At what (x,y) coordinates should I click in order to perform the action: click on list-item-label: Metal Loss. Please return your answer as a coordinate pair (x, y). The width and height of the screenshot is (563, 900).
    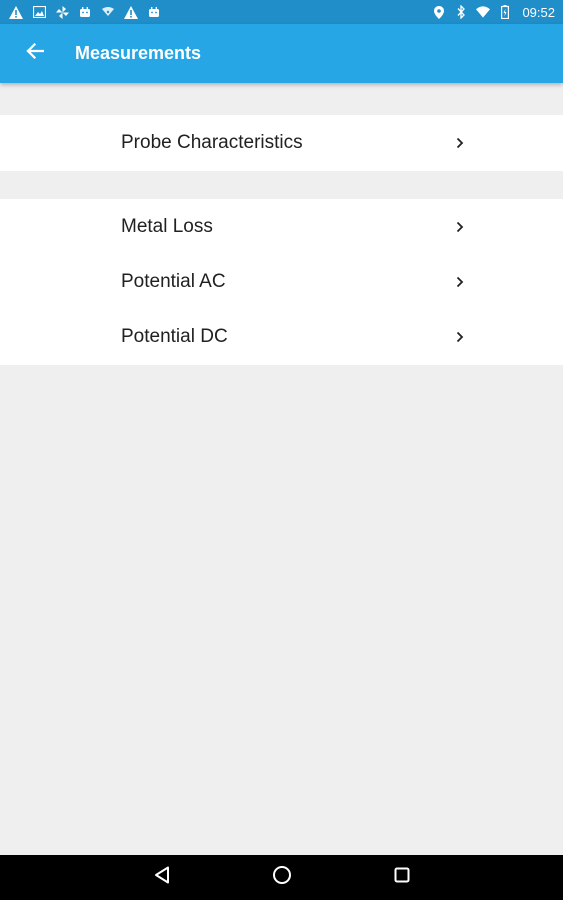
    Looking at the image, I should click on (167, 226).